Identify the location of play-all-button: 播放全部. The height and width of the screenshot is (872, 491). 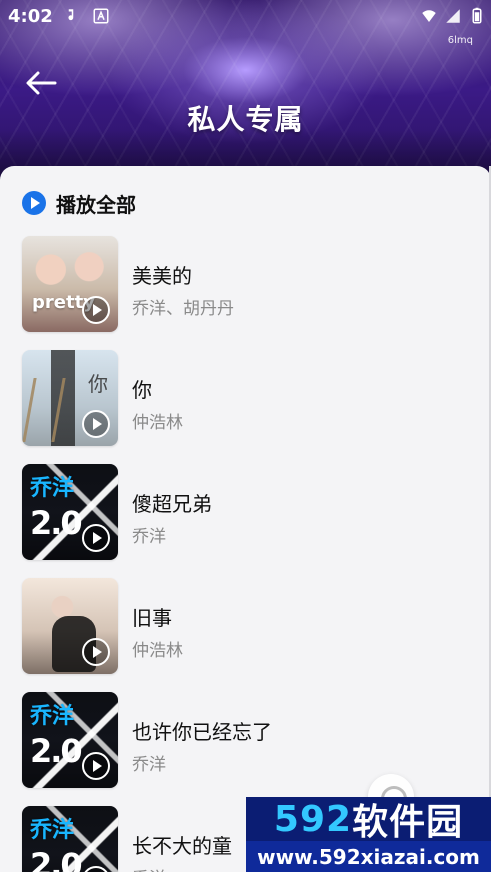
(79, 203).